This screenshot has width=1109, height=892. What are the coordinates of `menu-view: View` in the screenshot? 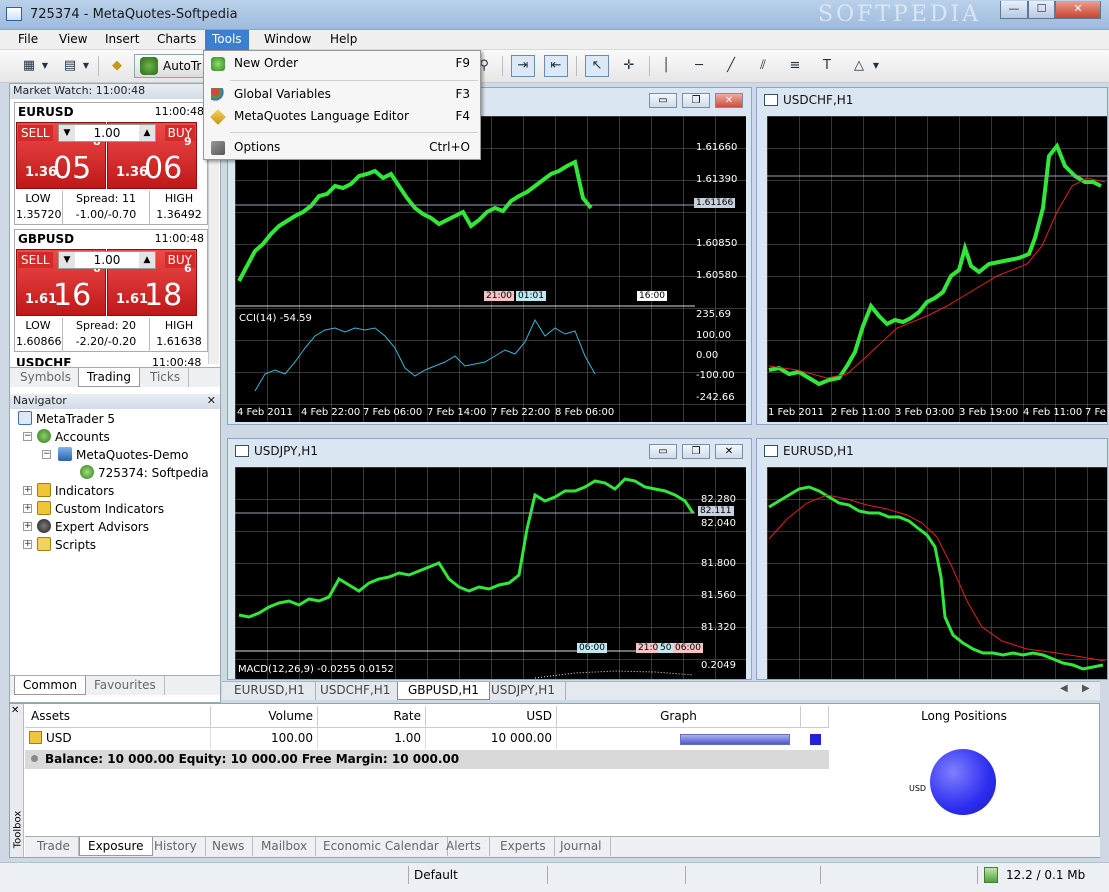 It's located at (73, 40).